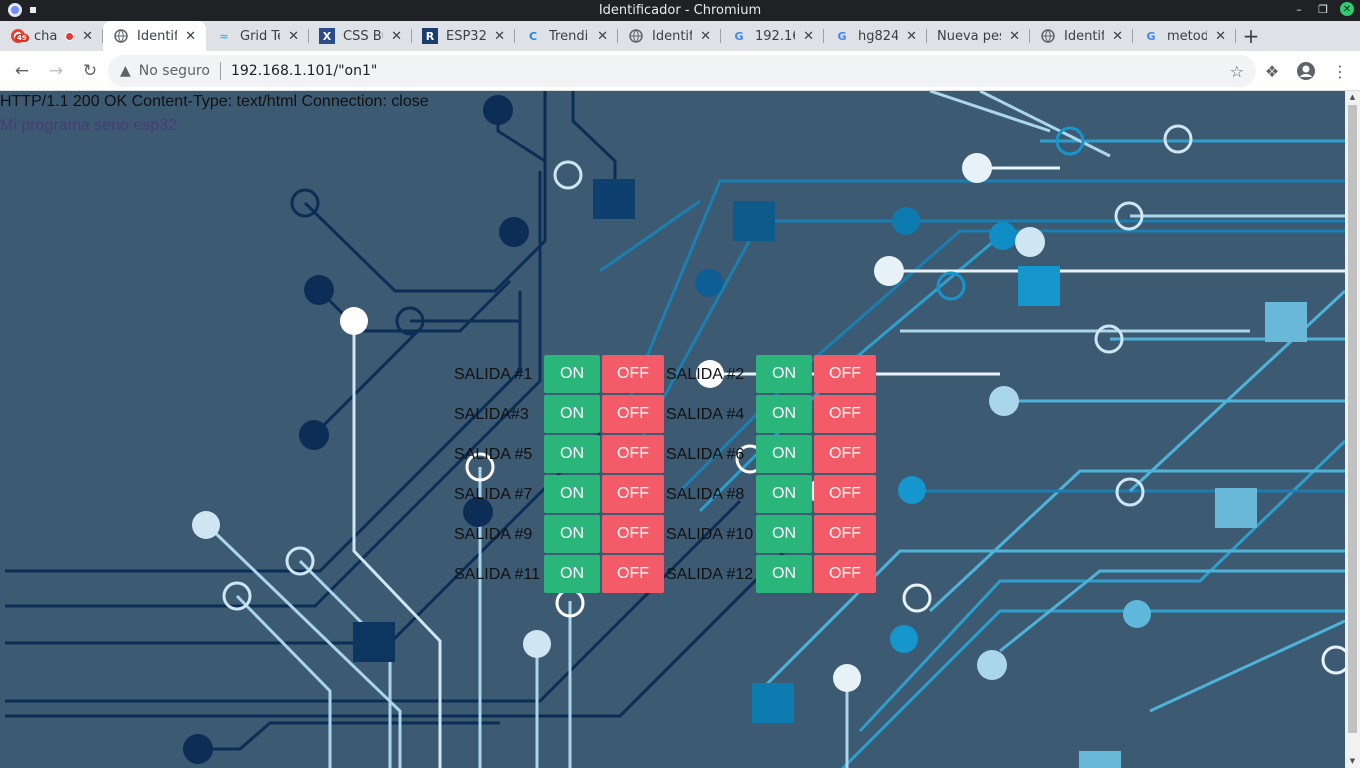 The width and height of the screenshot is (1360, 768). Describe the element at coordinates (845, 494) in the screenshot. I see `output-8-off-button: OFF` at that location.